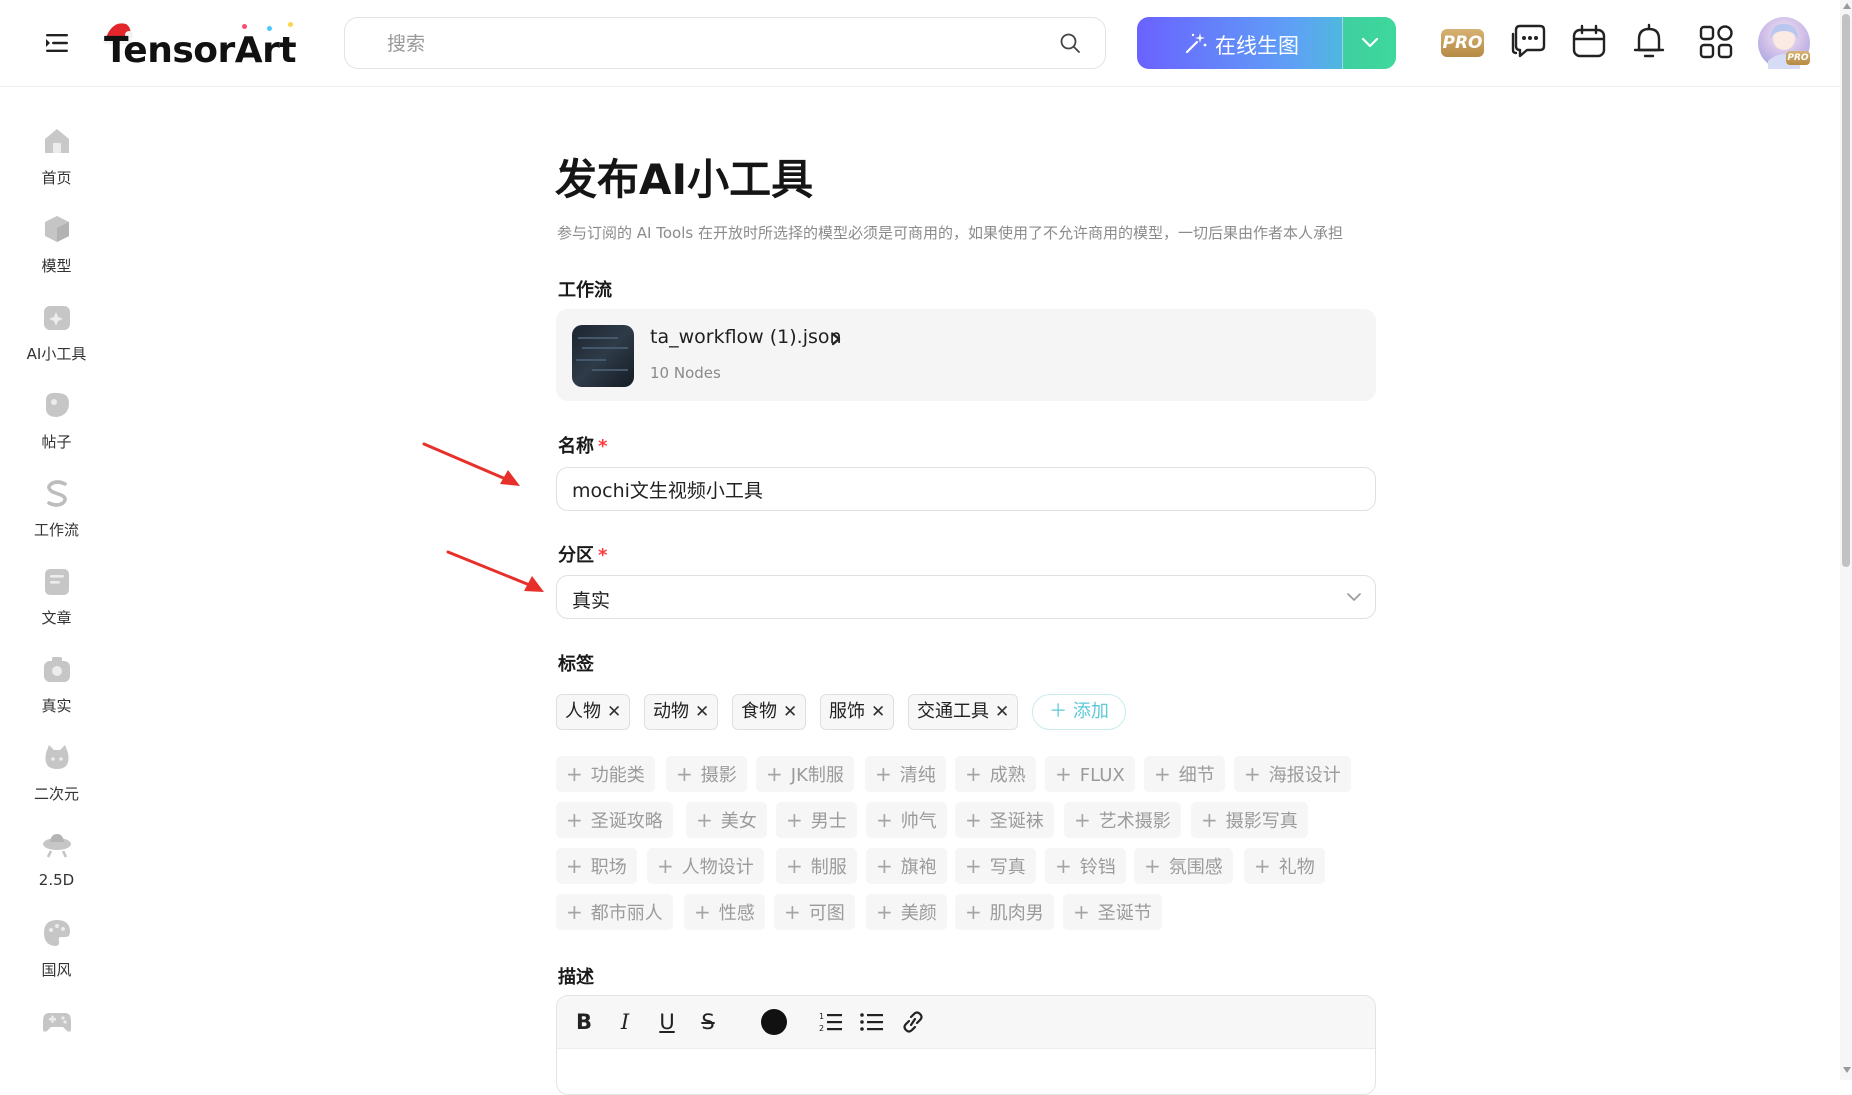  I want to click on search-box, so click(725, 43).